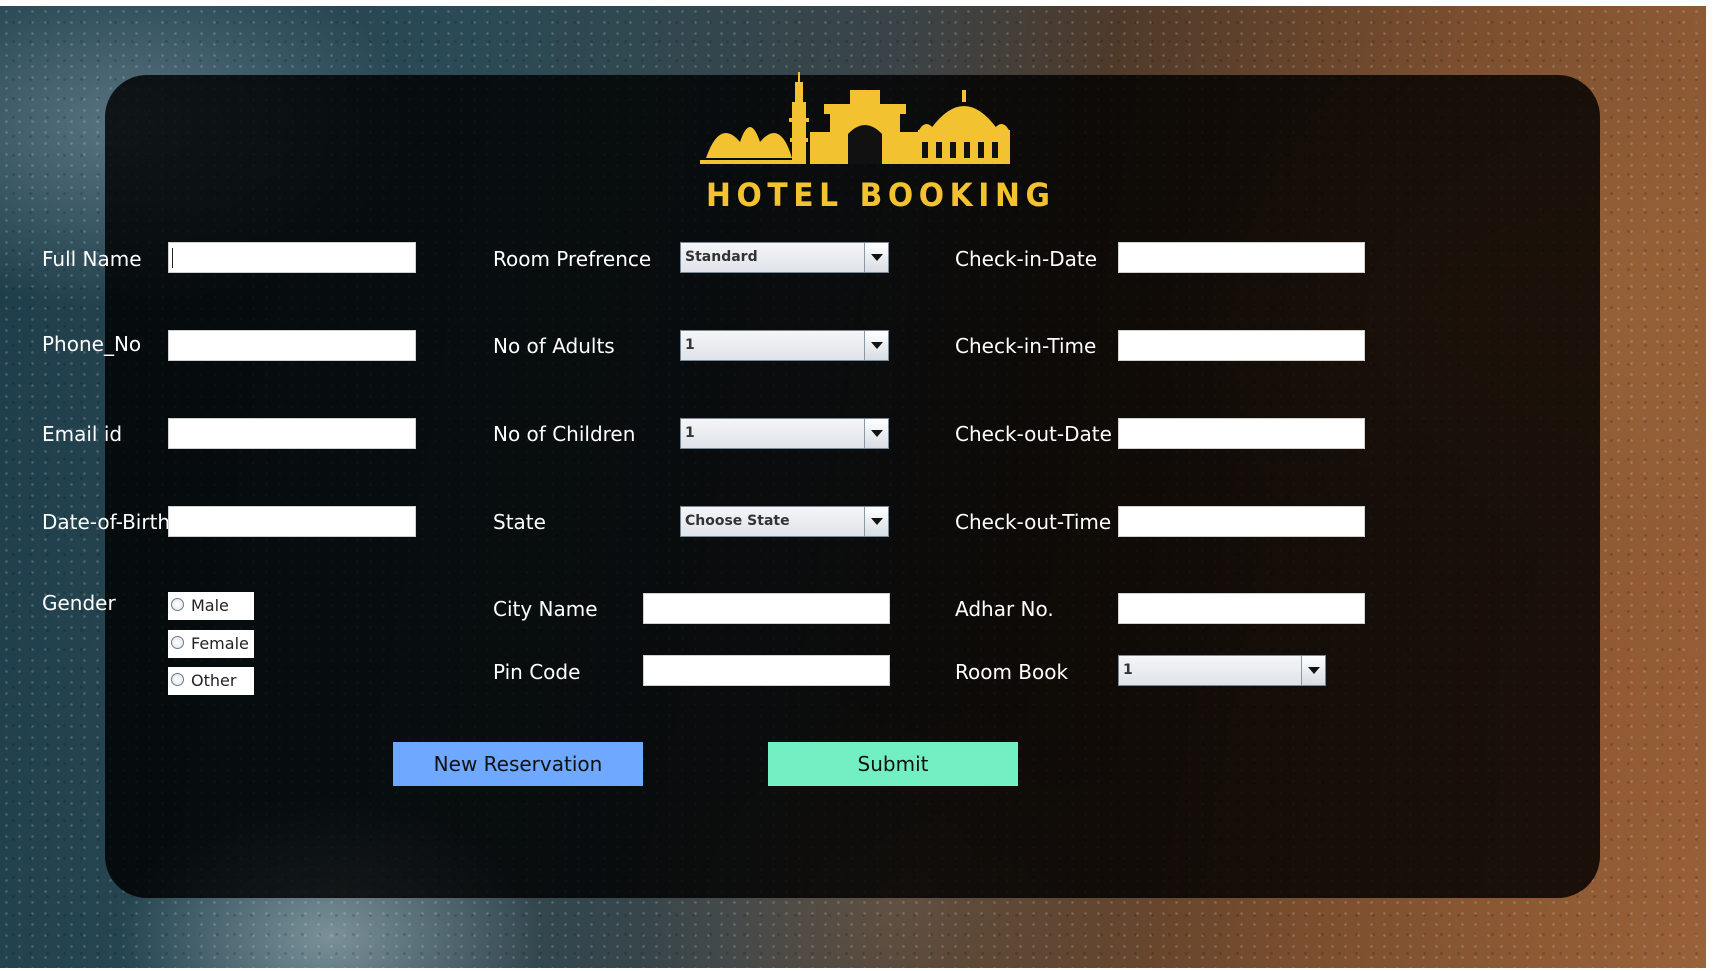 This screenshot has height=971, width=1726. Describe the element at coordinates (82, 434) in the screenshot. I see `email-label: Email id` at that location.